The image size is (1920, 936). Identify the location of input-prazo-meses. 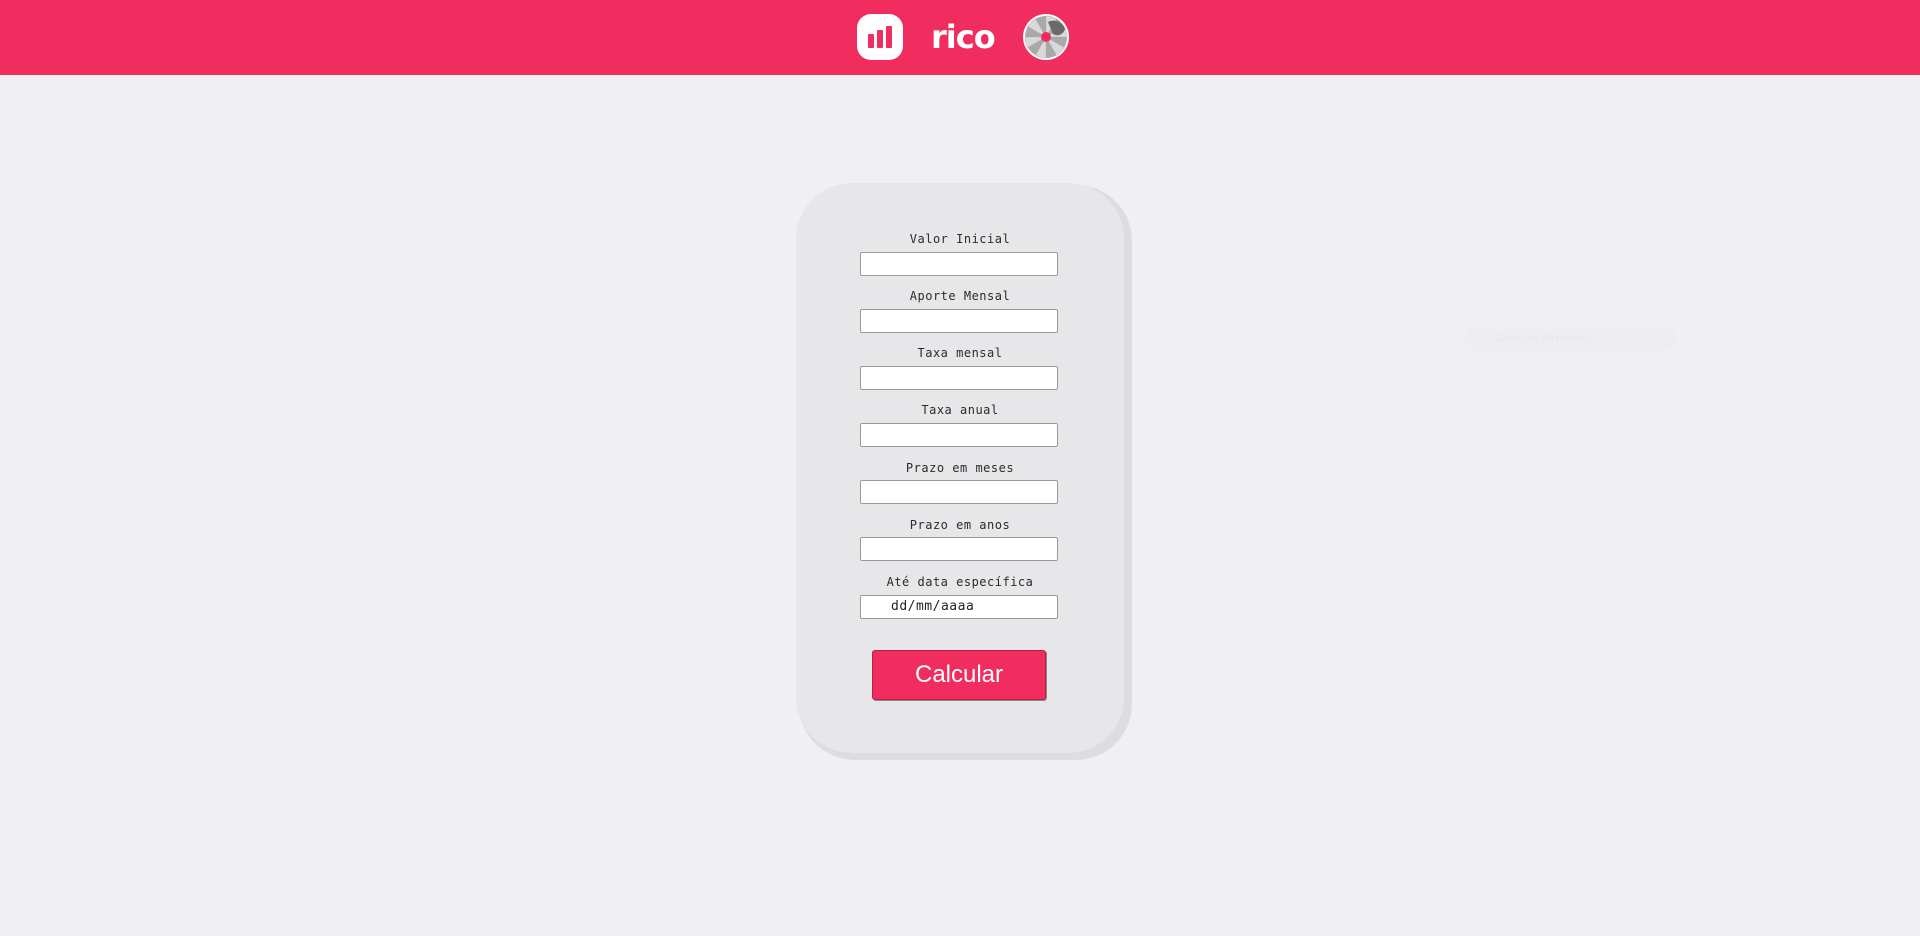
(959, 492).